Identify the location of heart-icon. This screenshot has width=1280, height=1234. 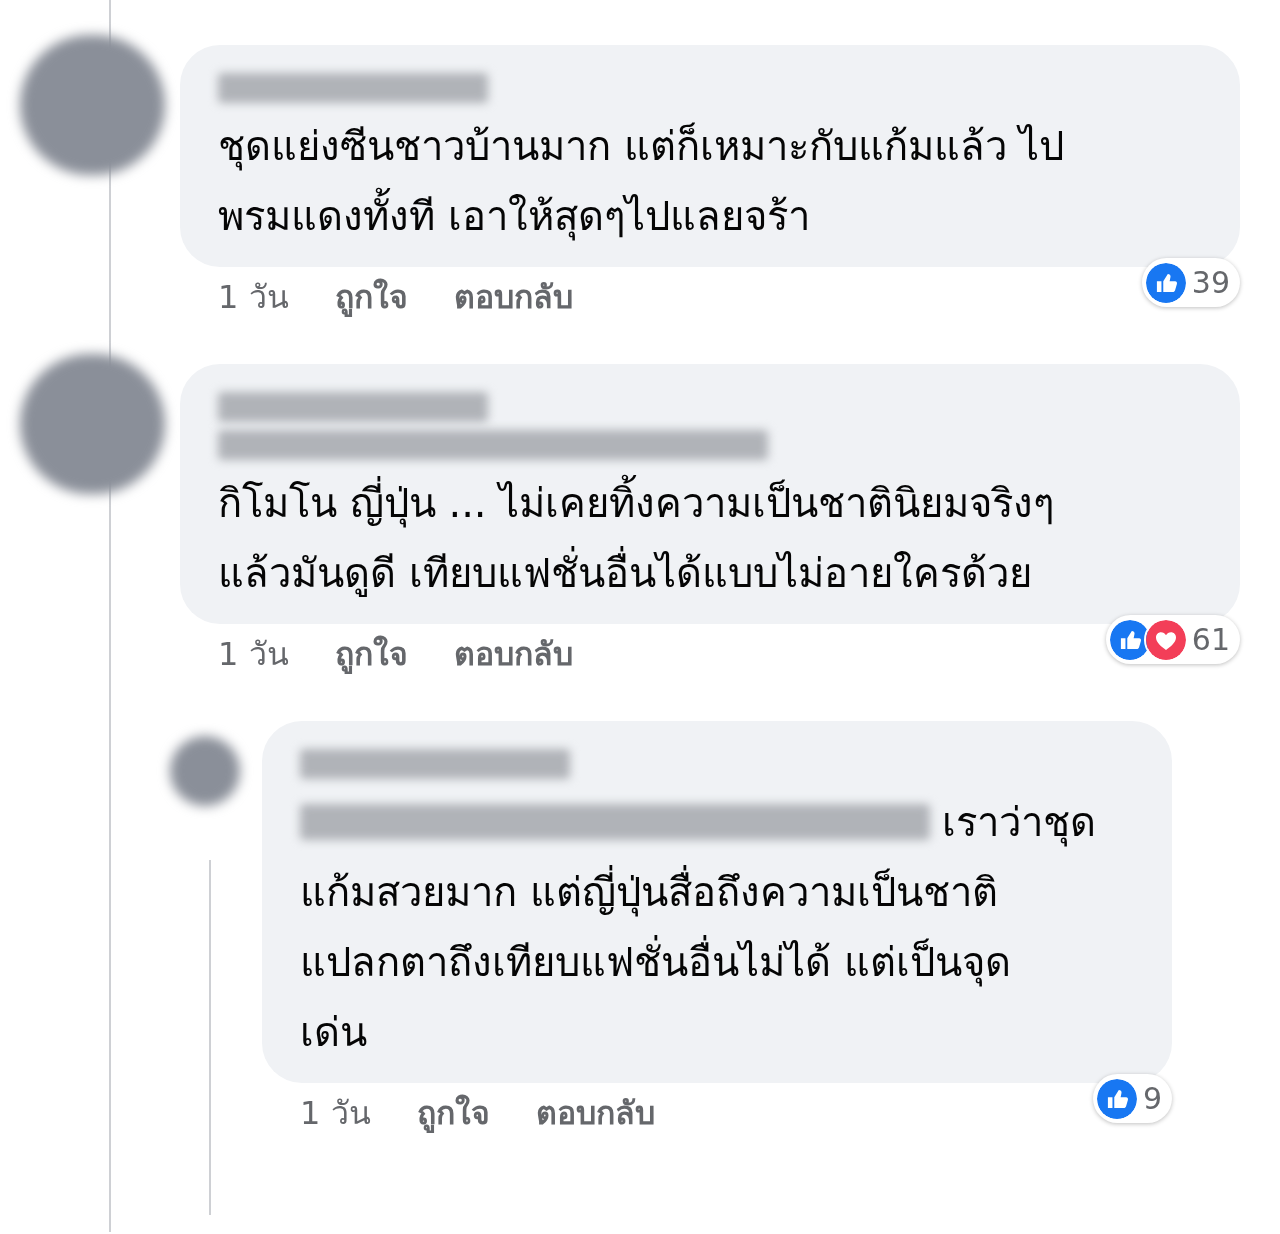
(1165, 639).